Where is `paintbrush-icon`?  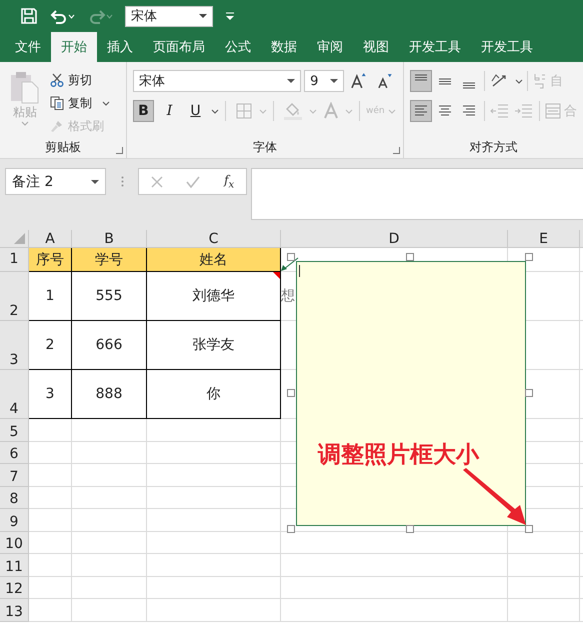 paintbrush-icon is located at coordinates (57, 126).